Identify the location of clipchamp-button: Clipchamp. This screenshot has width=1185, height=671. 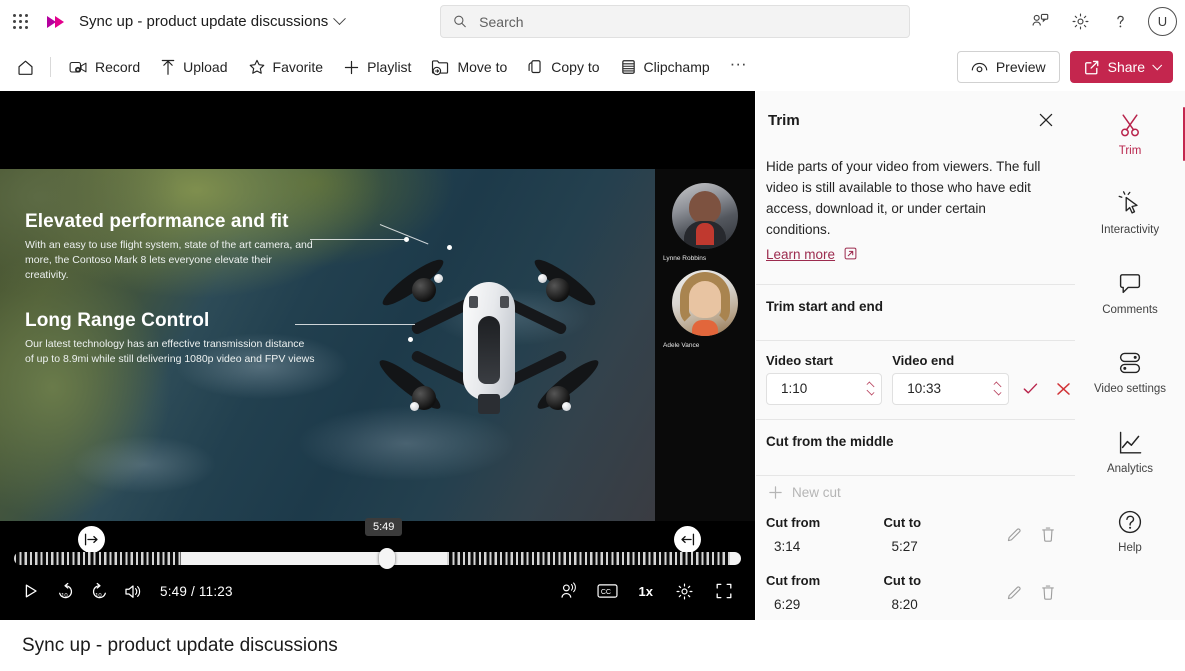
(665, 67).